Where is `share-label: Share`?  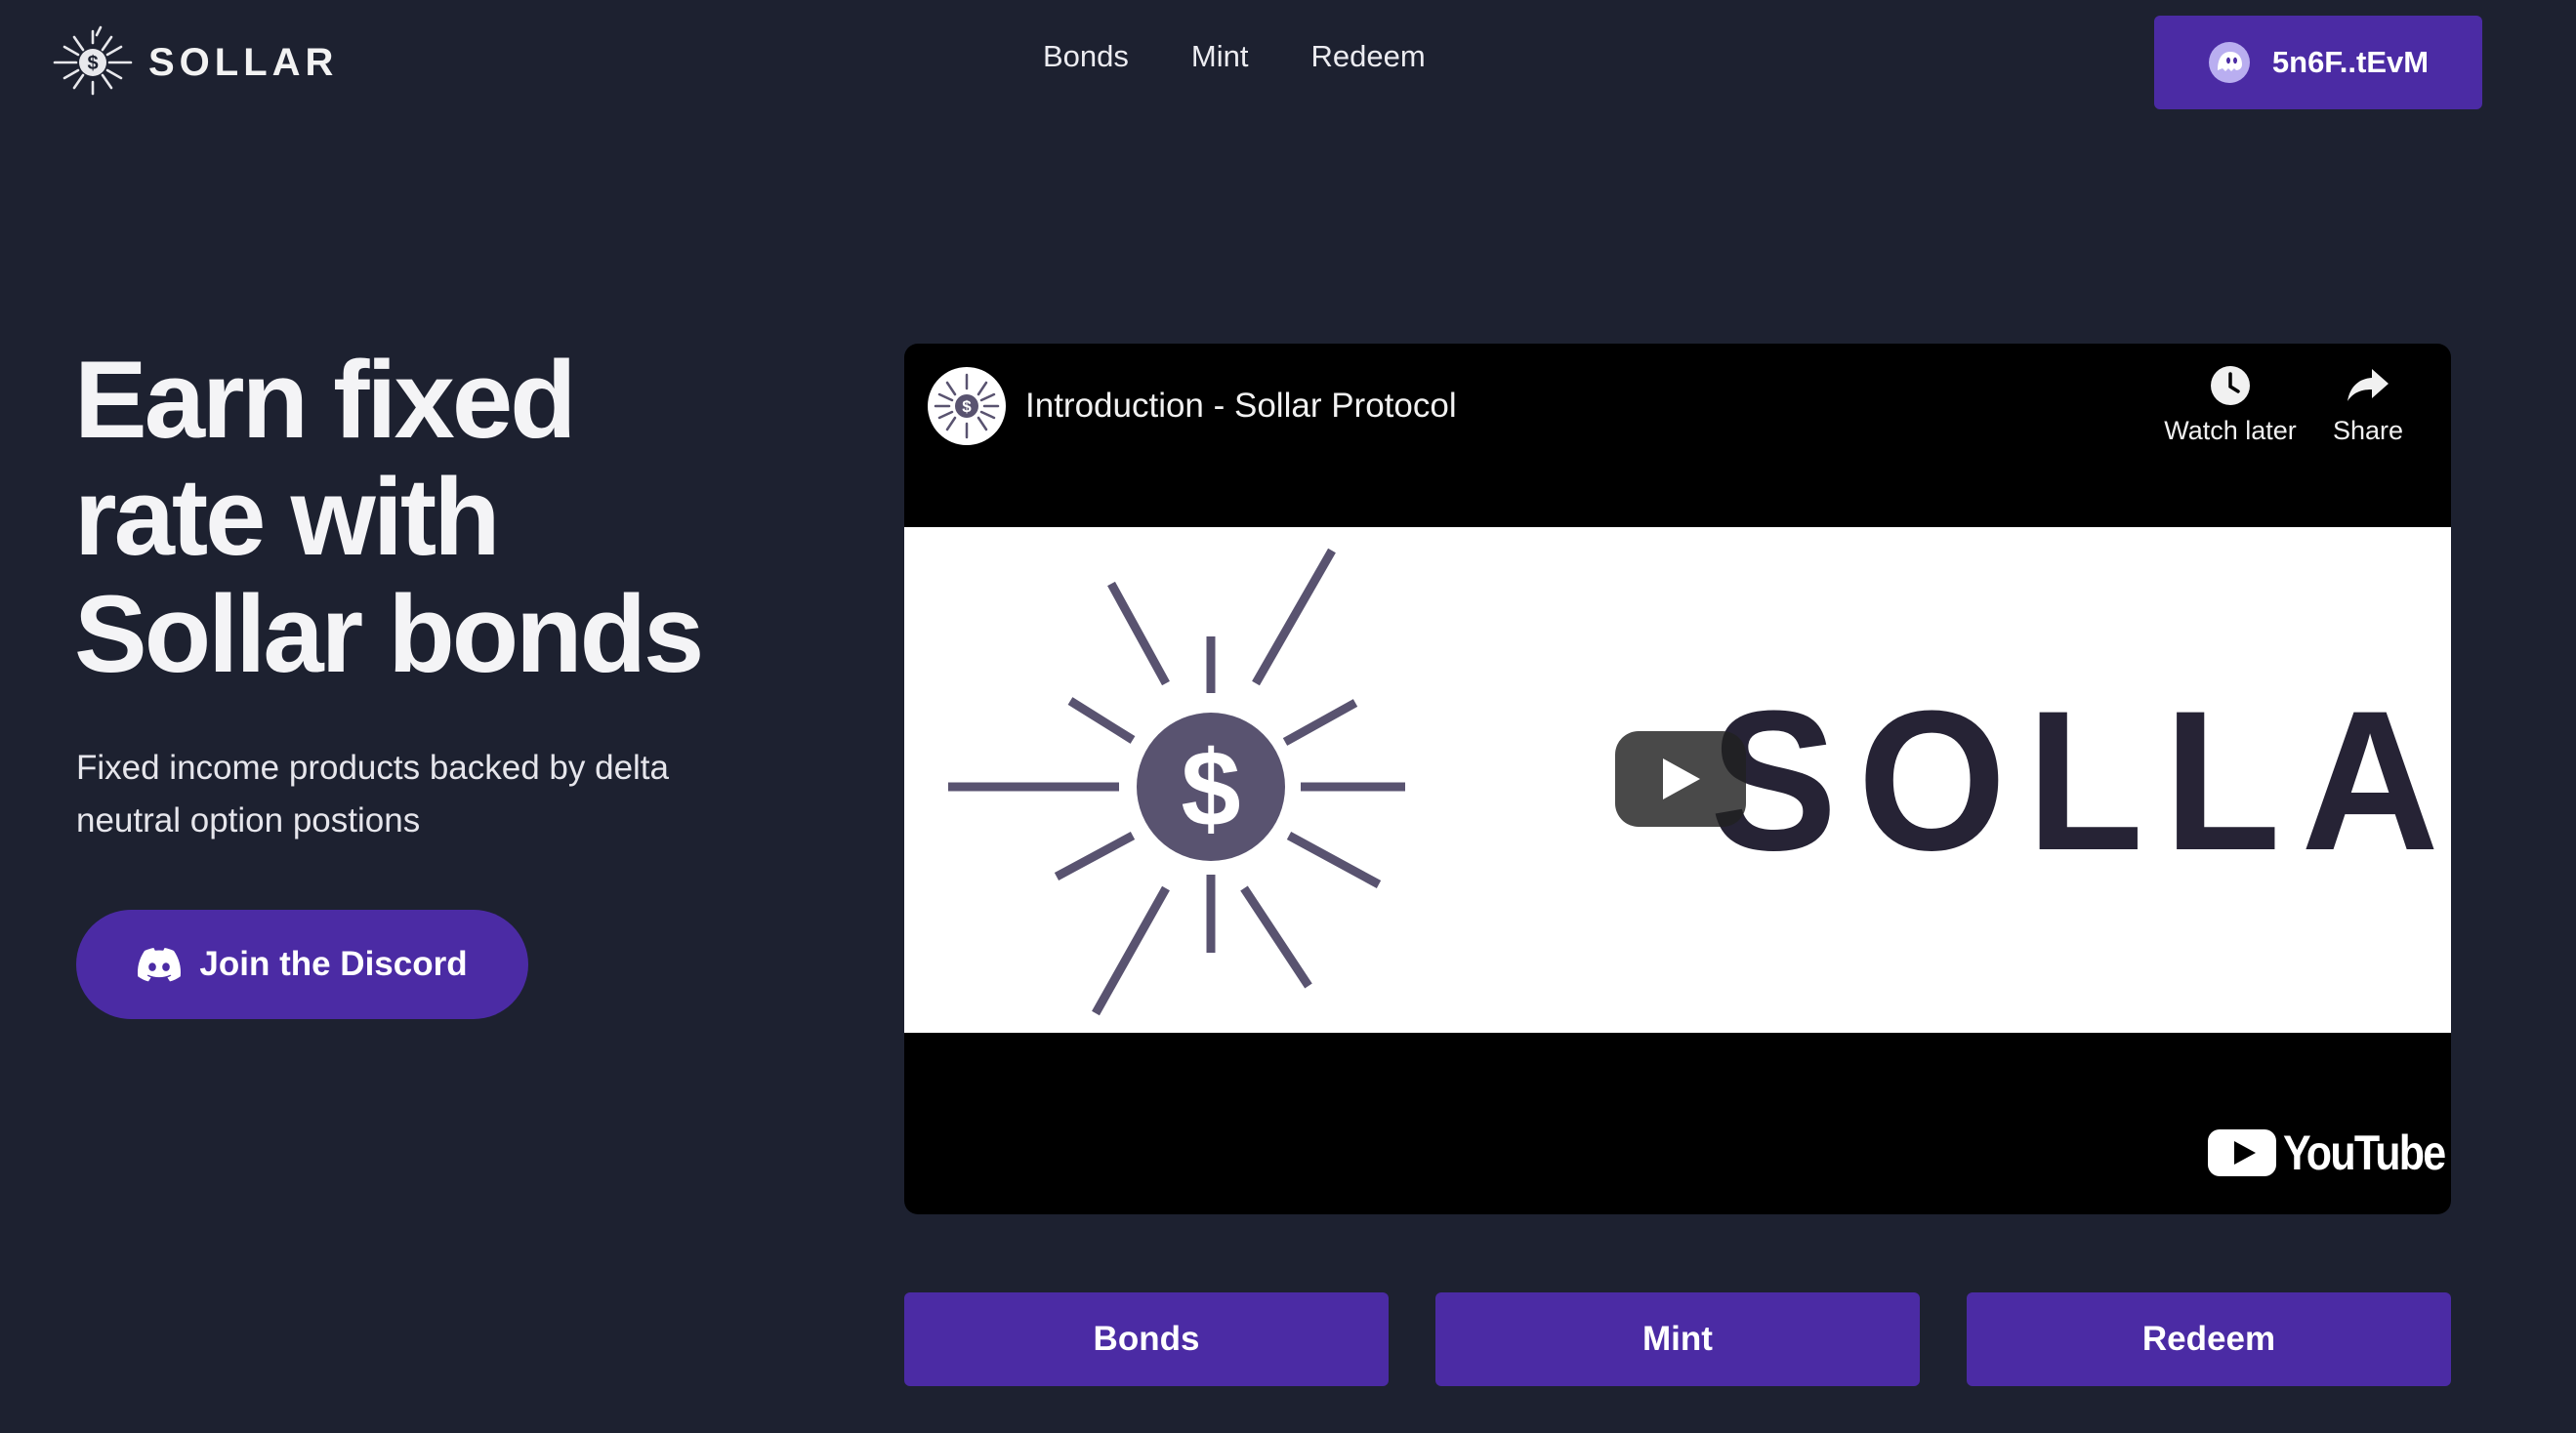
share-label: Share is located at coordinates (2368, 430).